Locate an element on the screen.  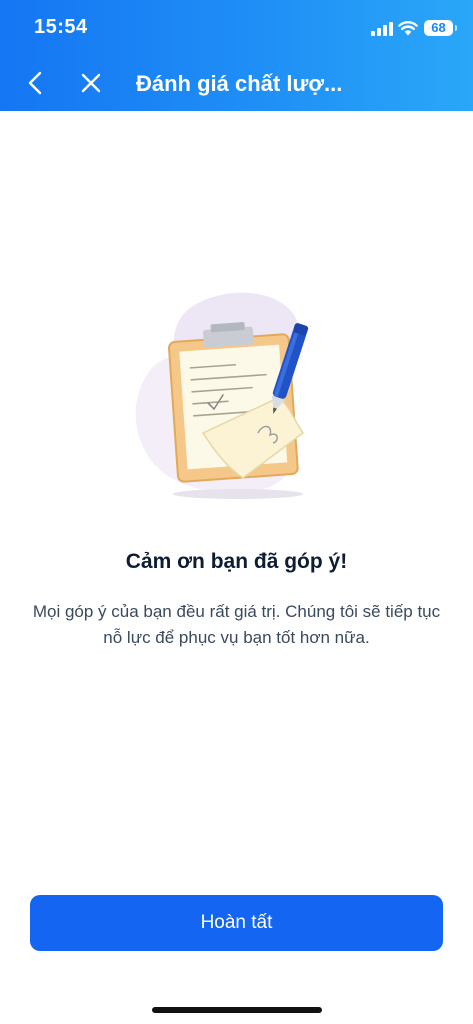
close-icon is located at coordinates (91, 83).